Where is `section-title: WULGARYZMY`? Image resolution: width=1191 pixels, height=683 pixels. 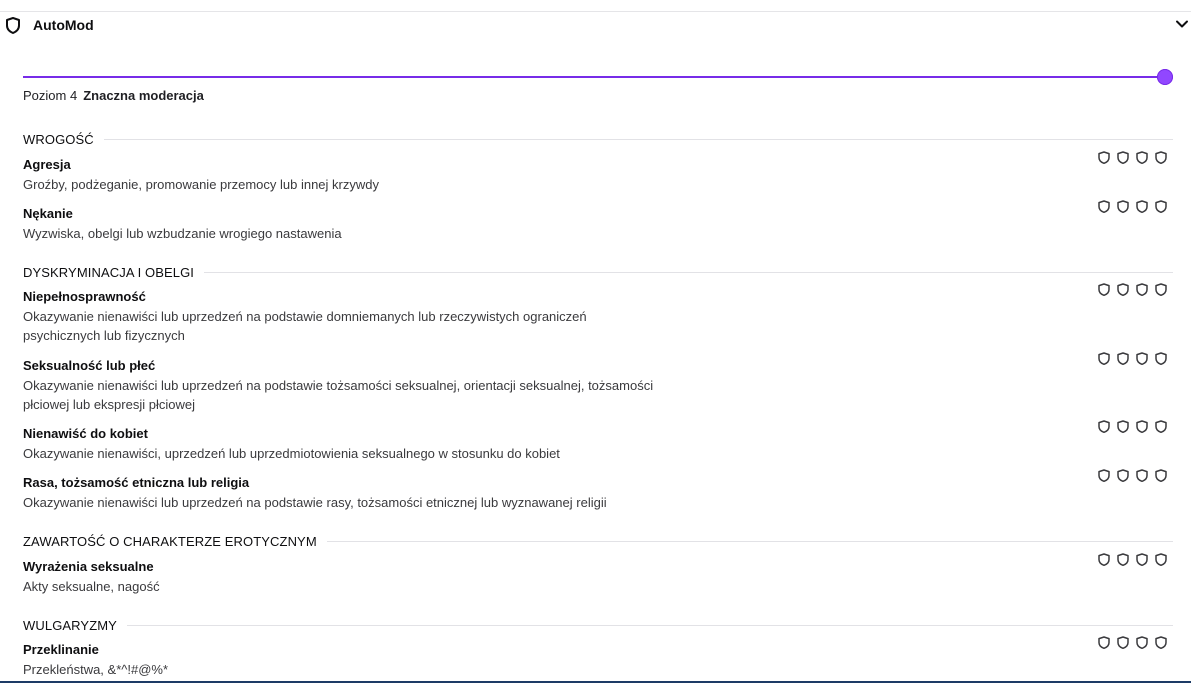
section-title: WULGARYZMY is located at coordinates (70, 625).